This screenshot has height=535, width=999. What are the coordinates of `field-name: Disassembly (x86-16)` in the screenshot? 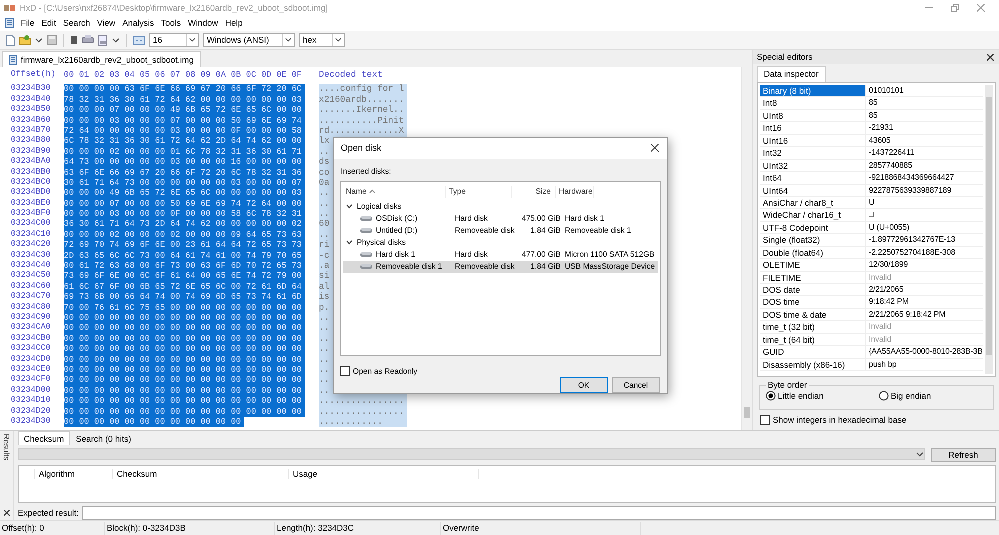 It's located at (813, 364).